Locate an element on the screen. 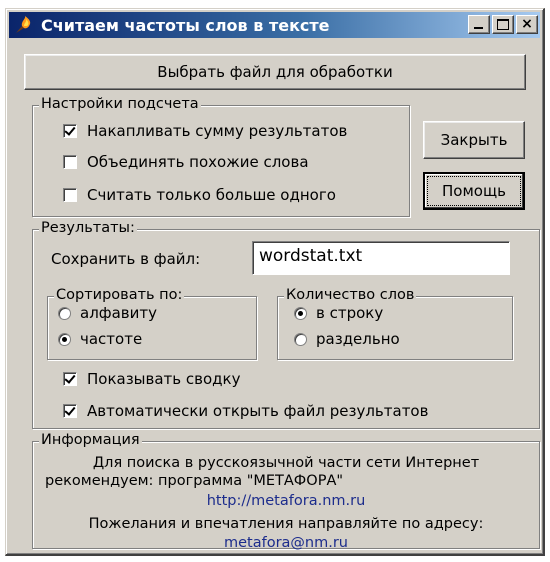 The width and height of the screenshot is (550, 562). word-count-group-label: Количество слов is located at coordinates (350, 295).